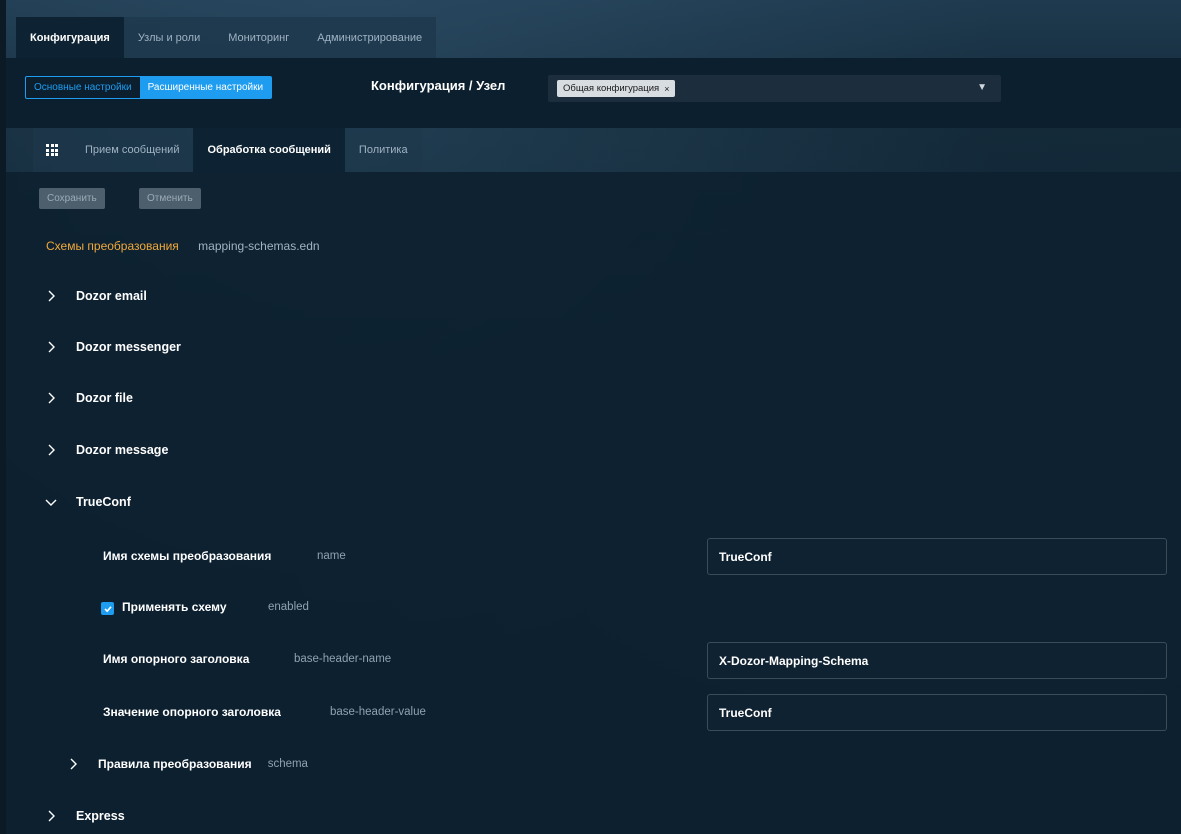 This screenshot has width=1181, height=834. I want to click on tab-message-receiving: Прием сообщений, so click(132, 150).